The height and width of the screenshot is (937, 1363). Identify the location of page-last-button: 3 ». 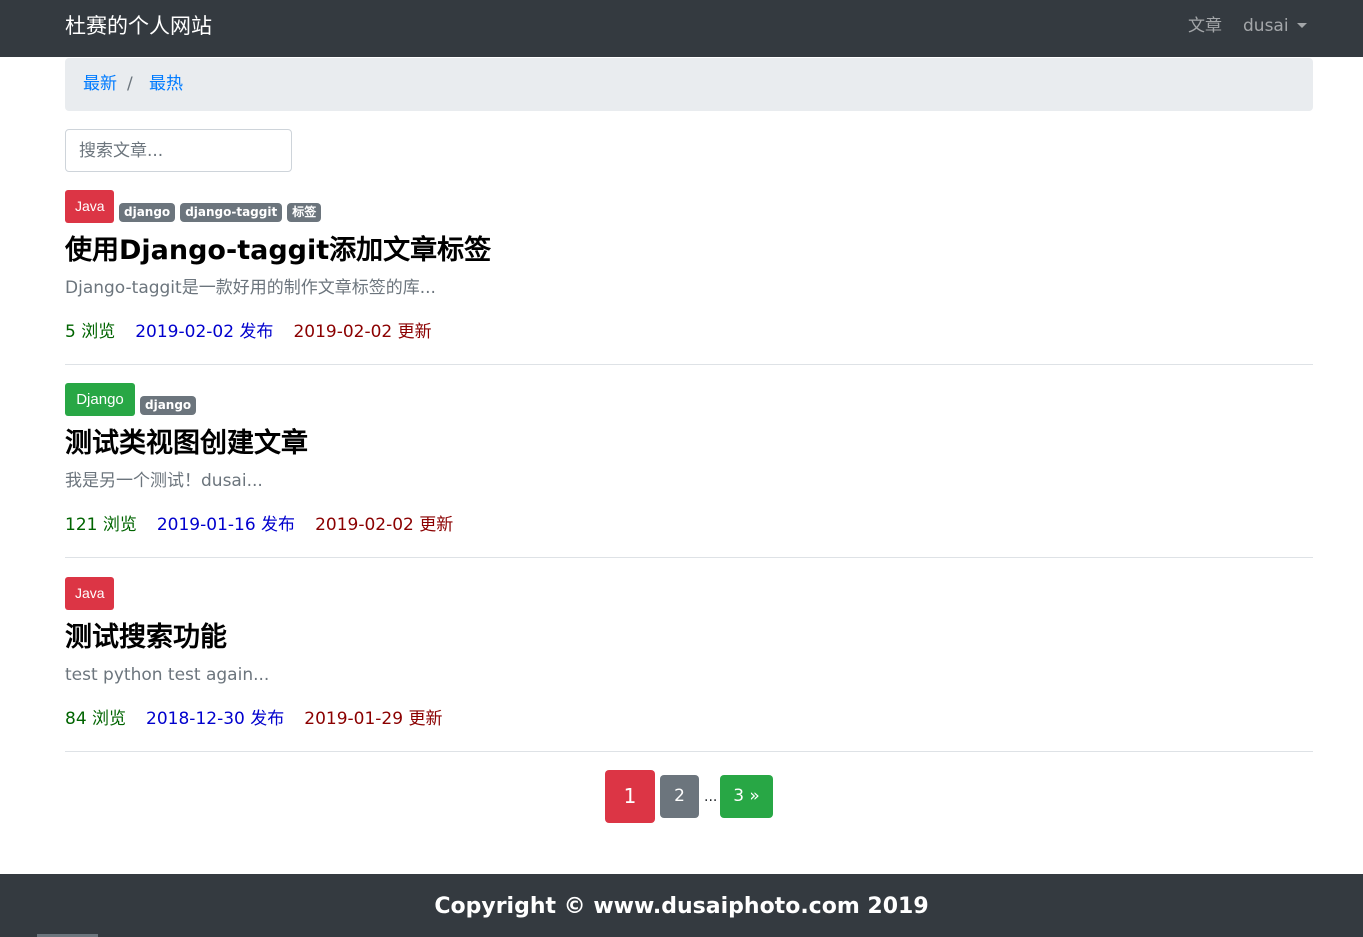
(746, 796).